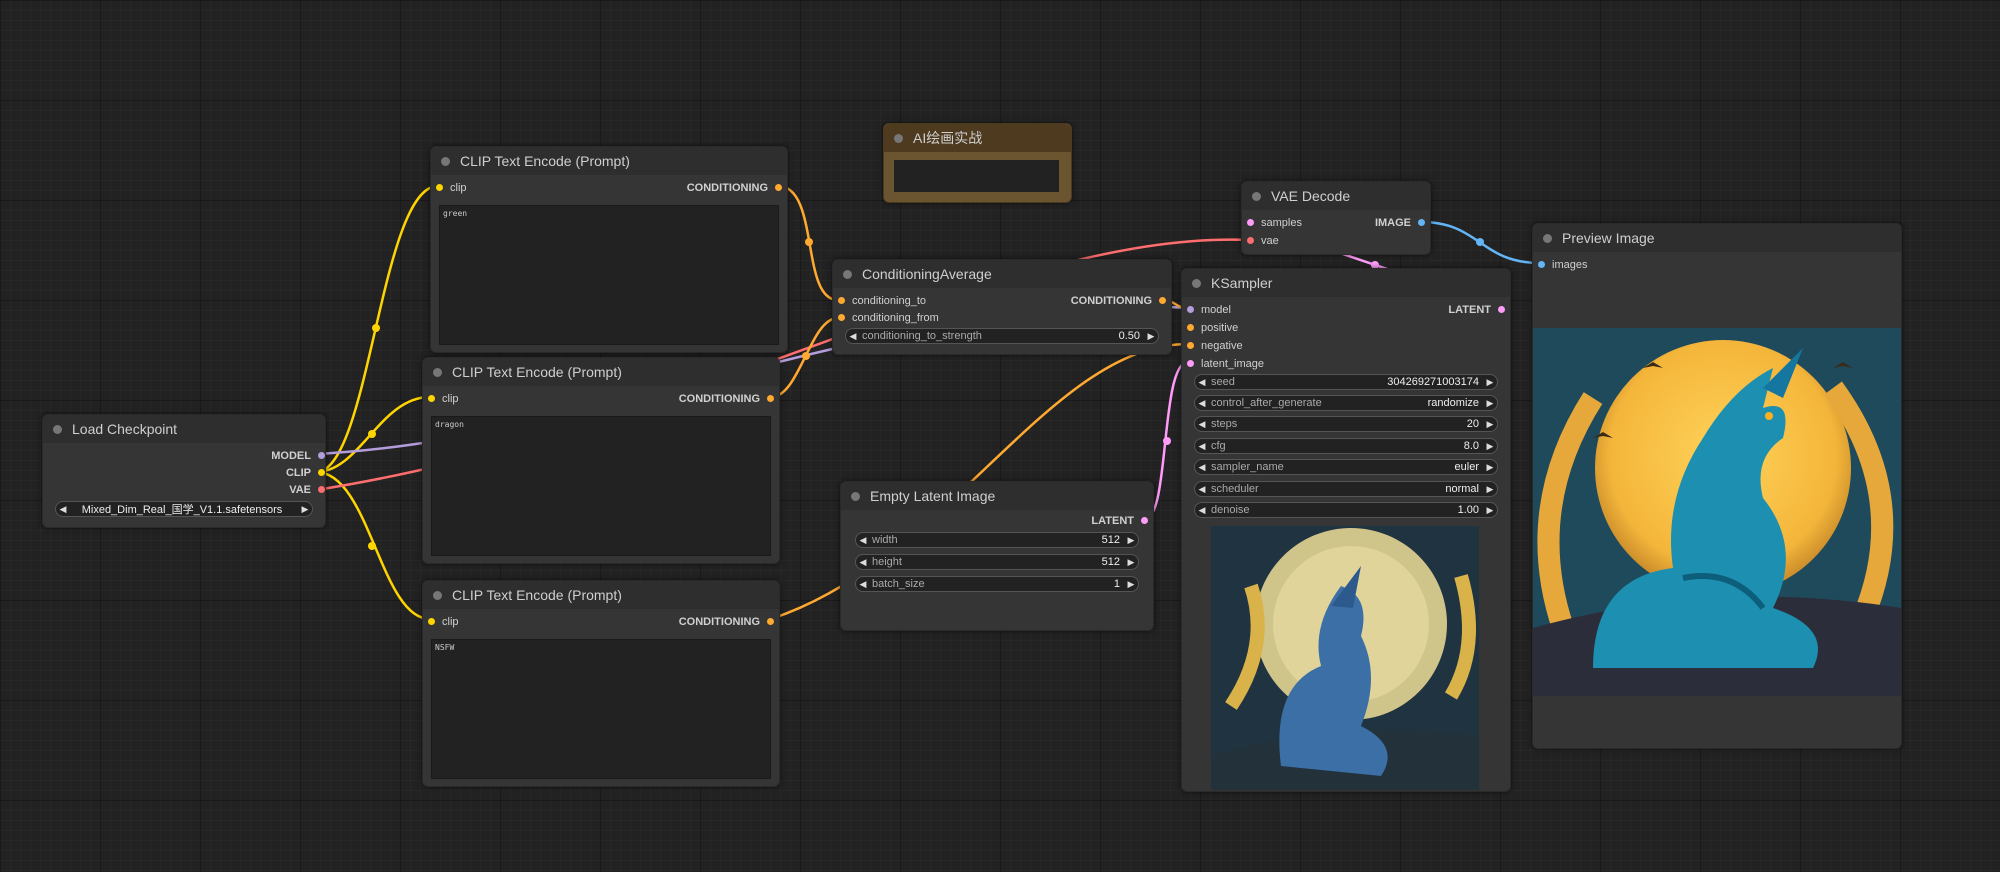 The image size is (2000, 872). Describe the element at coordinates (1002, 274) in the screenshot. I see `node-header: ConditioningAverage` at that location.